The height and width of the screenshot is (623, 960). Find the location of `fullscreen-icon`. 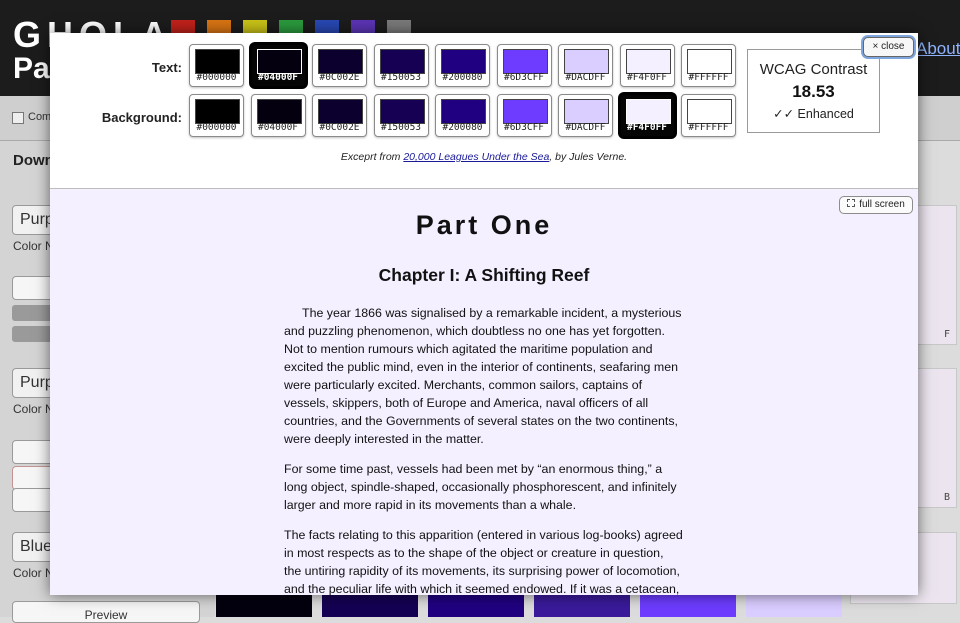

fullscreen-icon is located at coordinates (851, 203).